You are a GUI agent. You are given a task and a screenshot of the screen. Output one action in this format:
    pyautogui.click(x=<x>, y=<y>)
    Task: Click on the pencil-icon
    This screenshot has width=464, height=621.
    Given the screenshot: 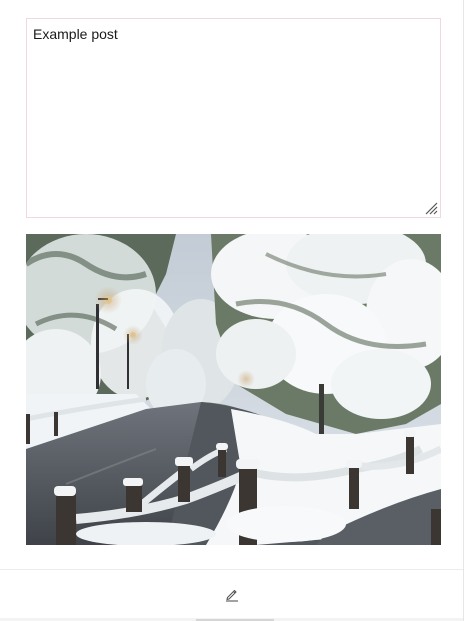 What is the action you would take?
    pyautogui.click(x=232, y=595)
    